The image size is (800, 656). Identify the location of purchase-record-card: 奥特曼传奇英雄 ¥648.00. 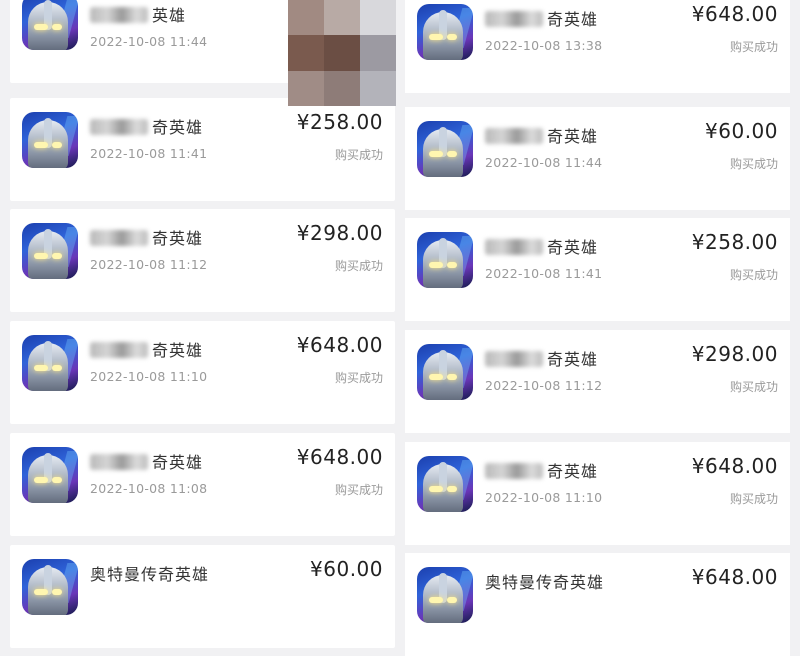
(597, 604).